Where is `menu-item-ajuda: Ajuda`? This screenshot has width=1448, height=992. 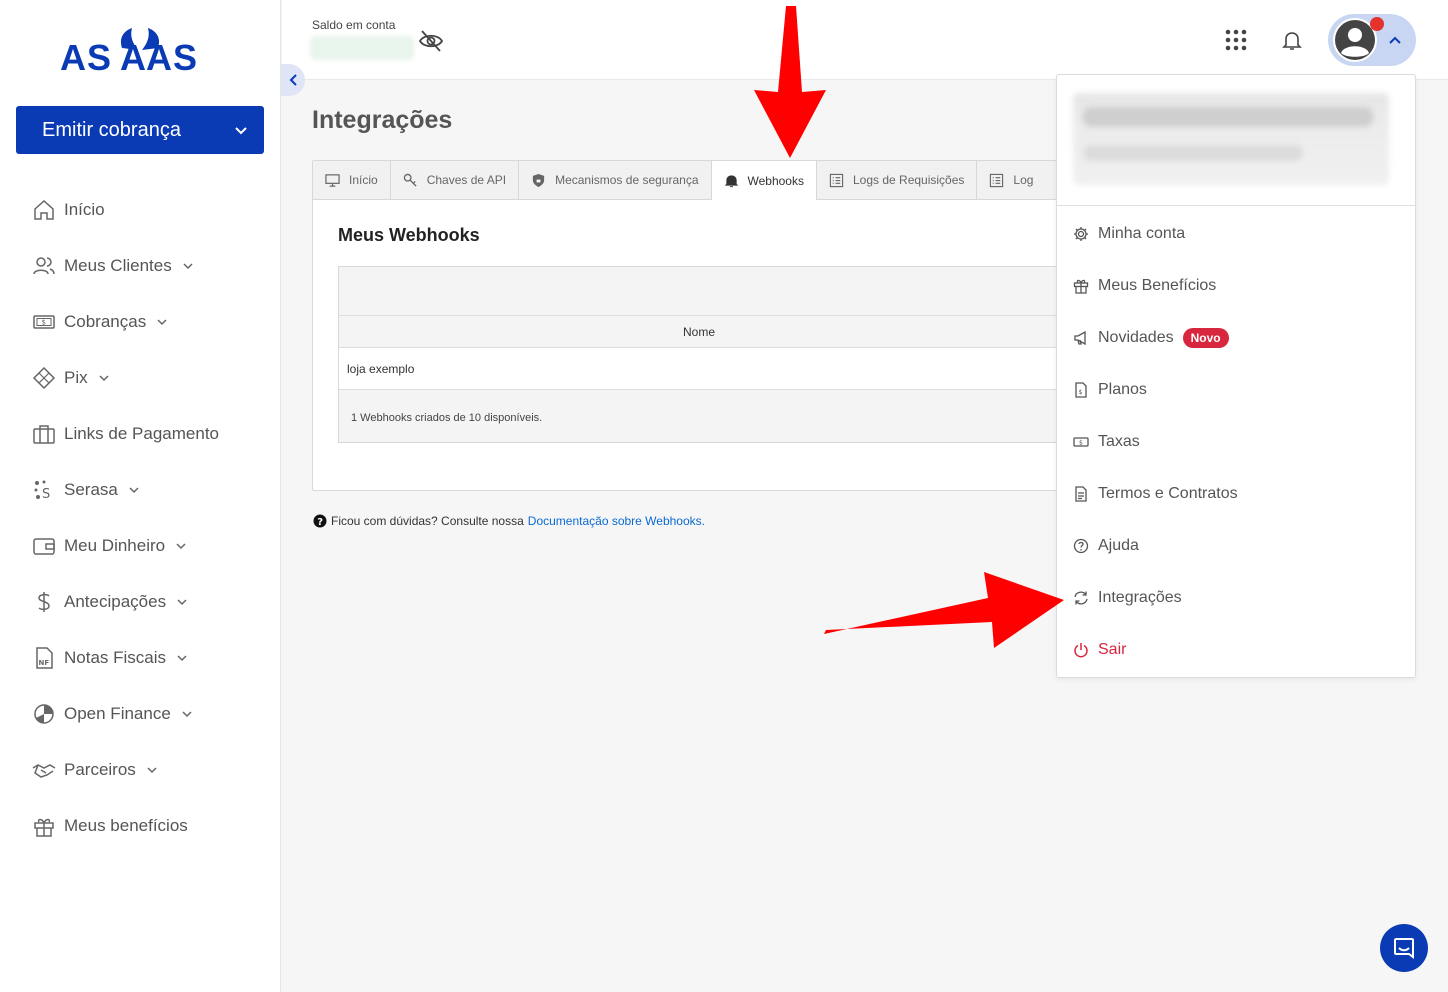
menu-item-ajuda: Ajuda is located at coordinates (1238, 546).